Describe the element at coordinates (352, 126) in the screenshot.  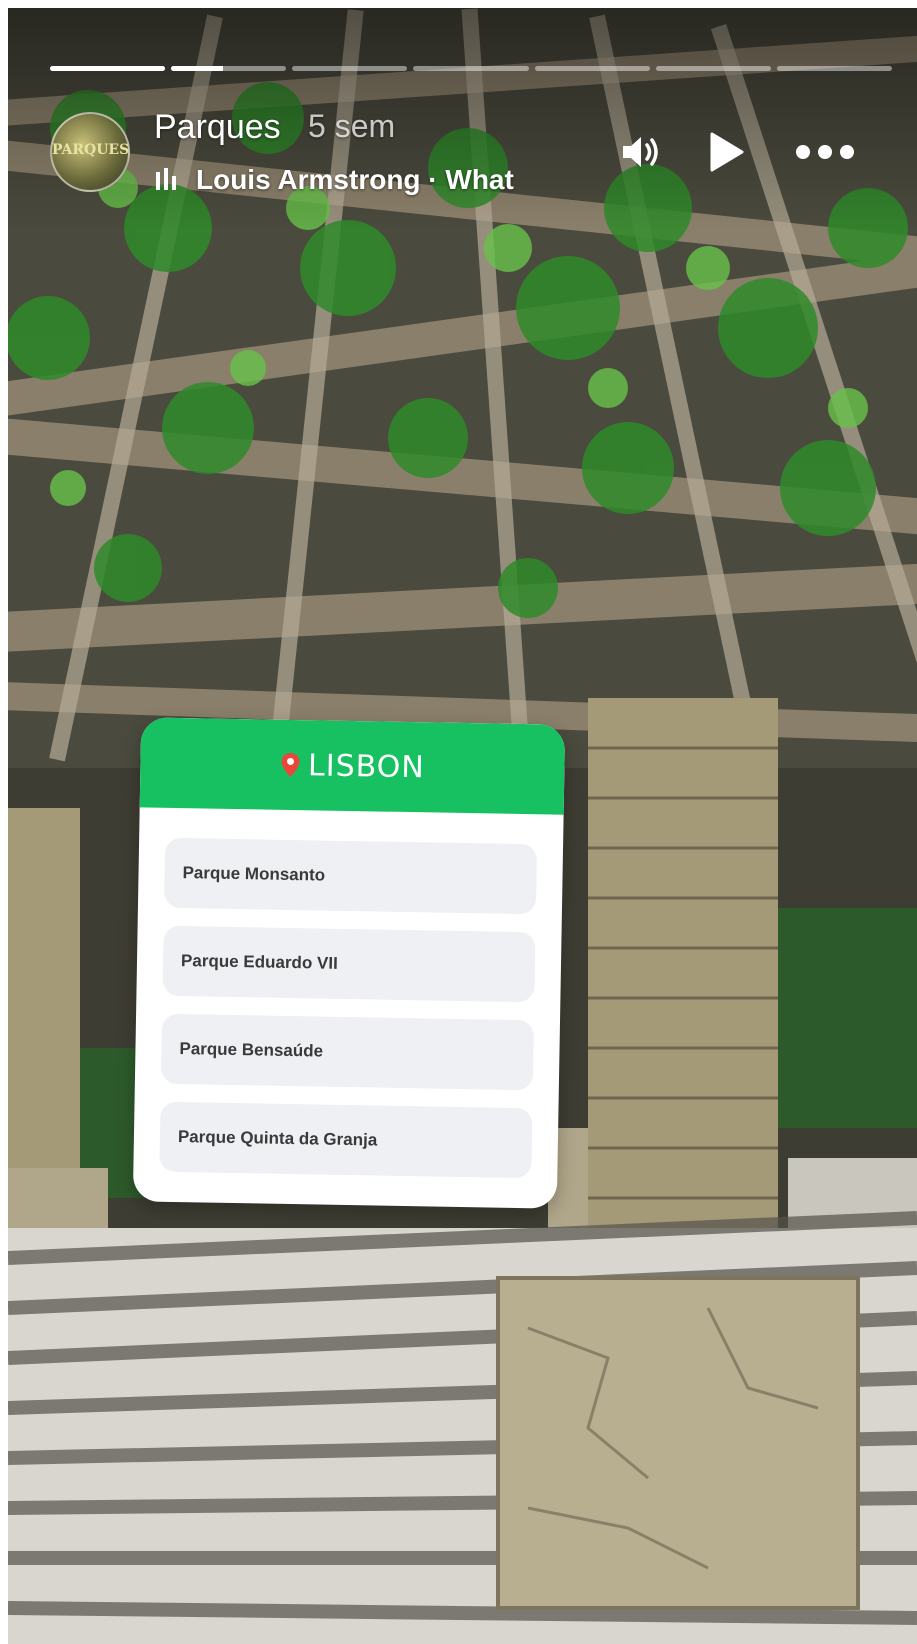
I see `post-time: 5 sem` at that location.